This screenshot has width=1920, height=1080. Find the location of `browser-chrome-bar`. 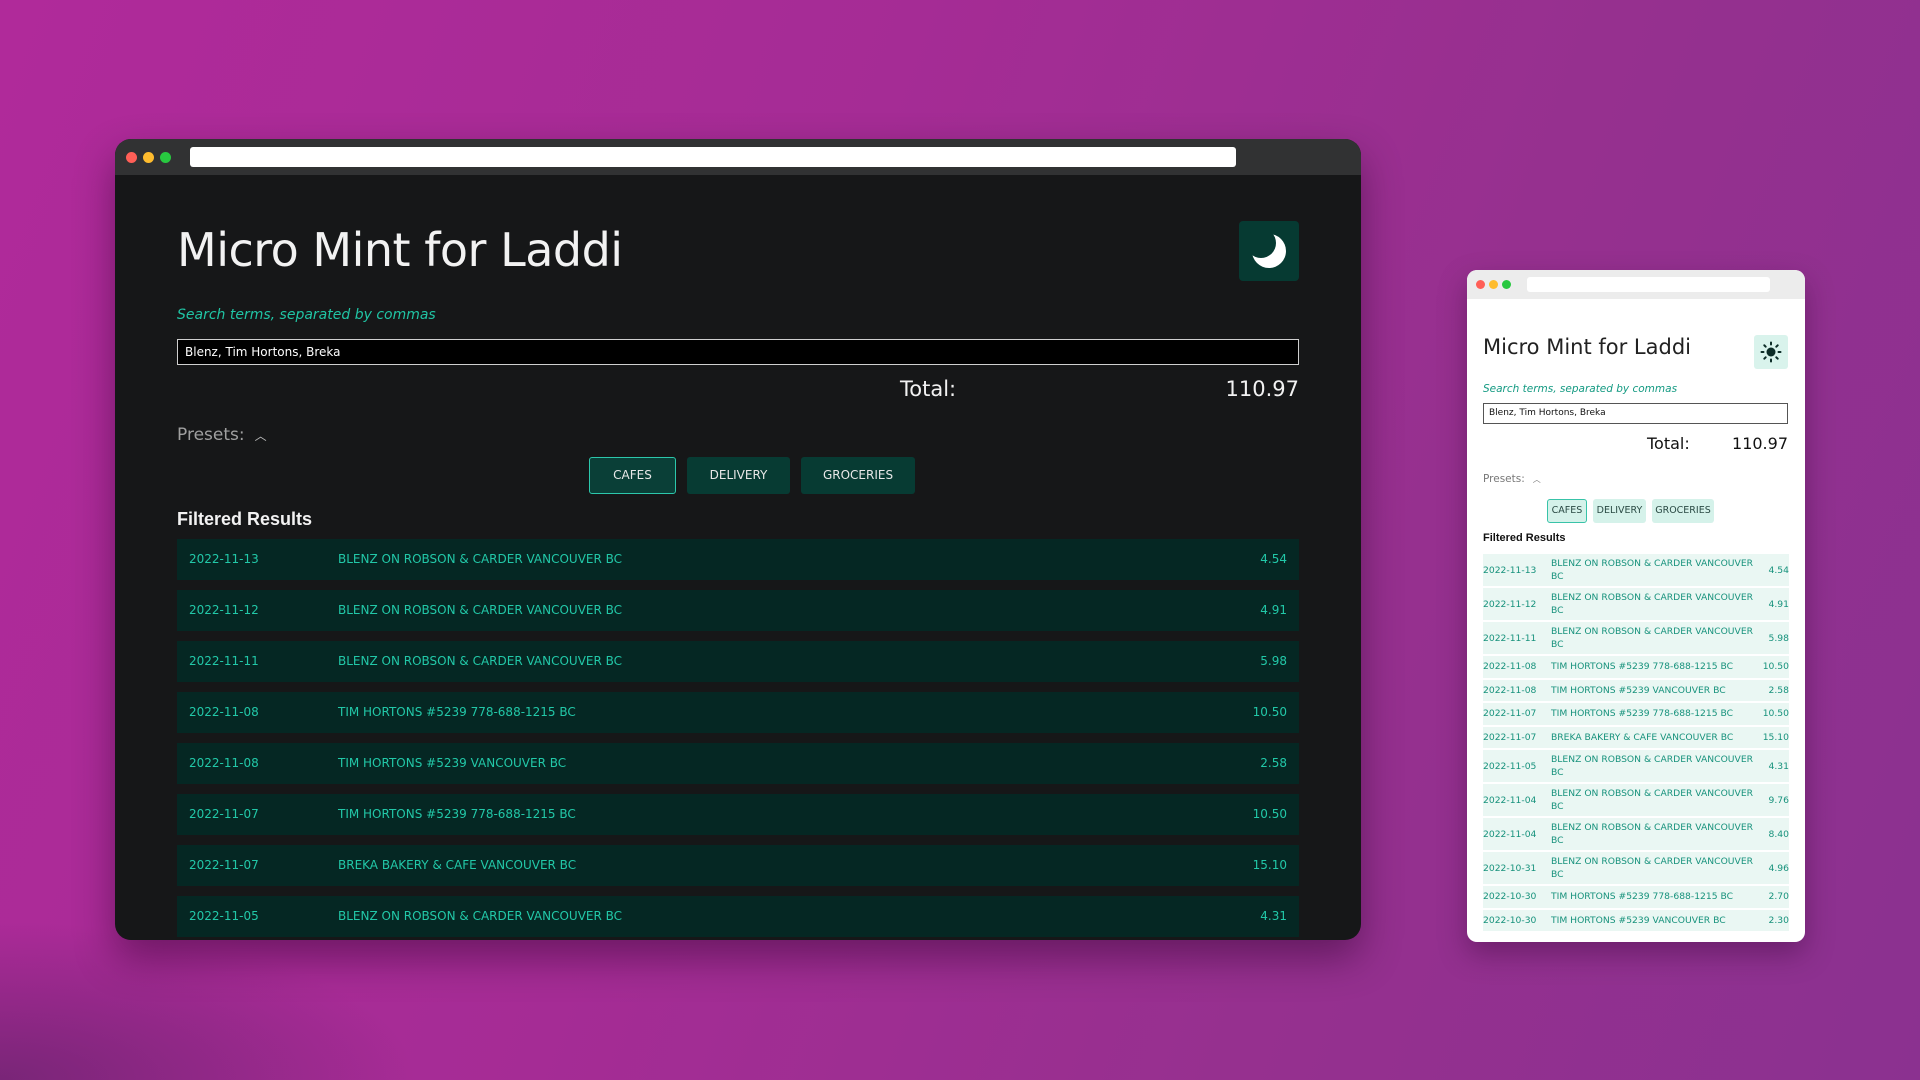

browser-chrome-bar is located at coordinates (1636, 284).